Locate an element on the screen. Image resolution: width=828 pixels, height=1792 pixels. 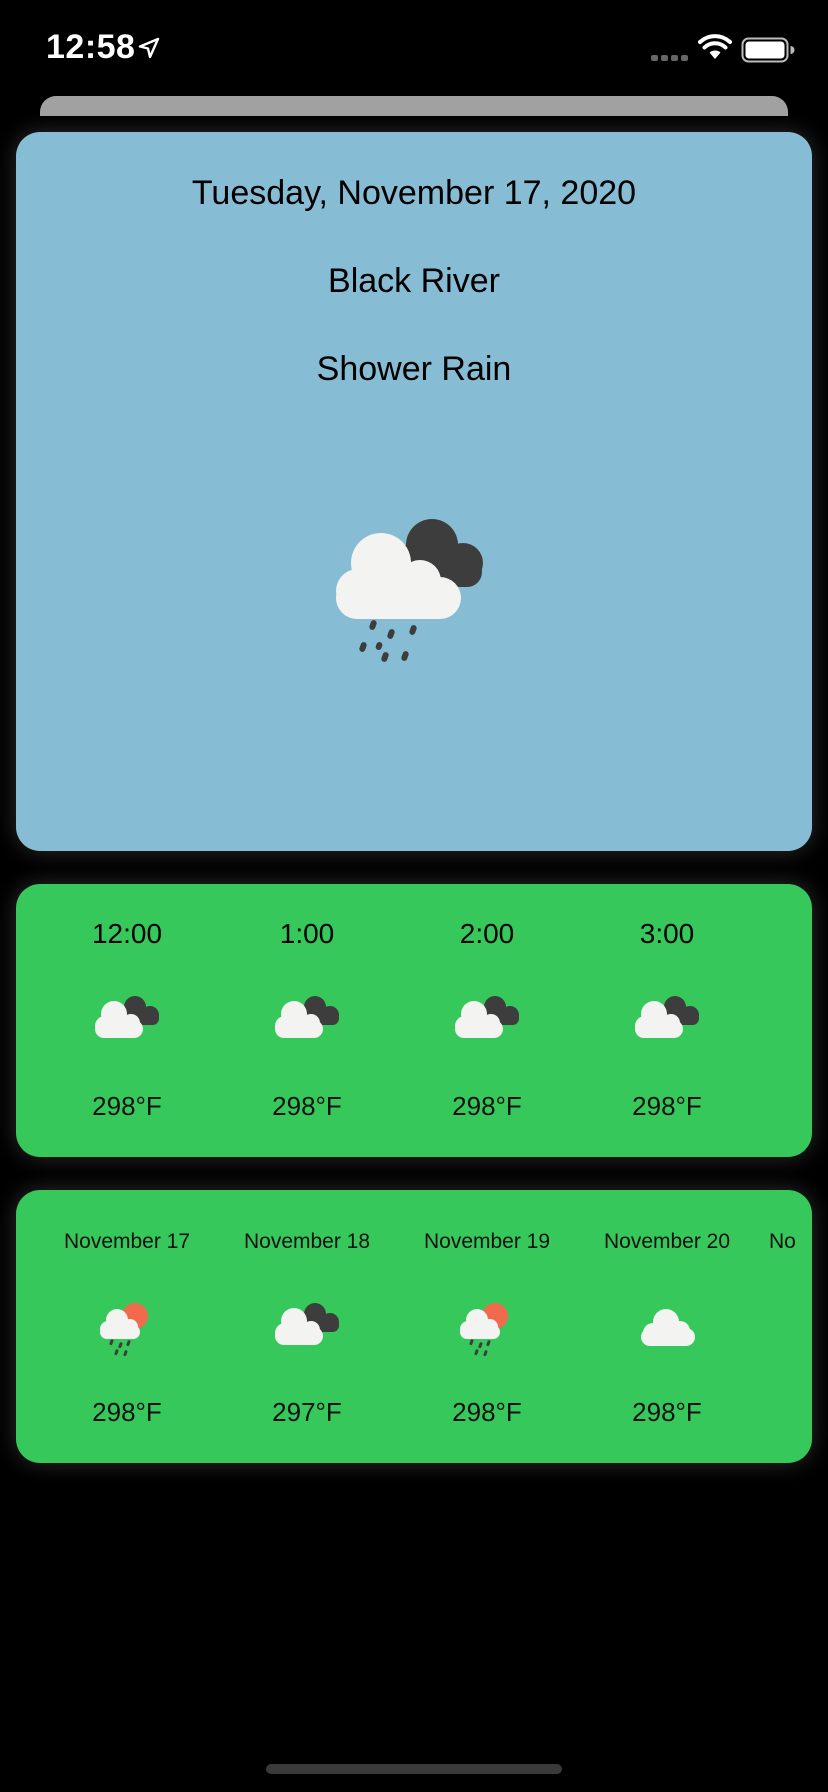
cellular-signal-icon is located at coordinates (669, 58).